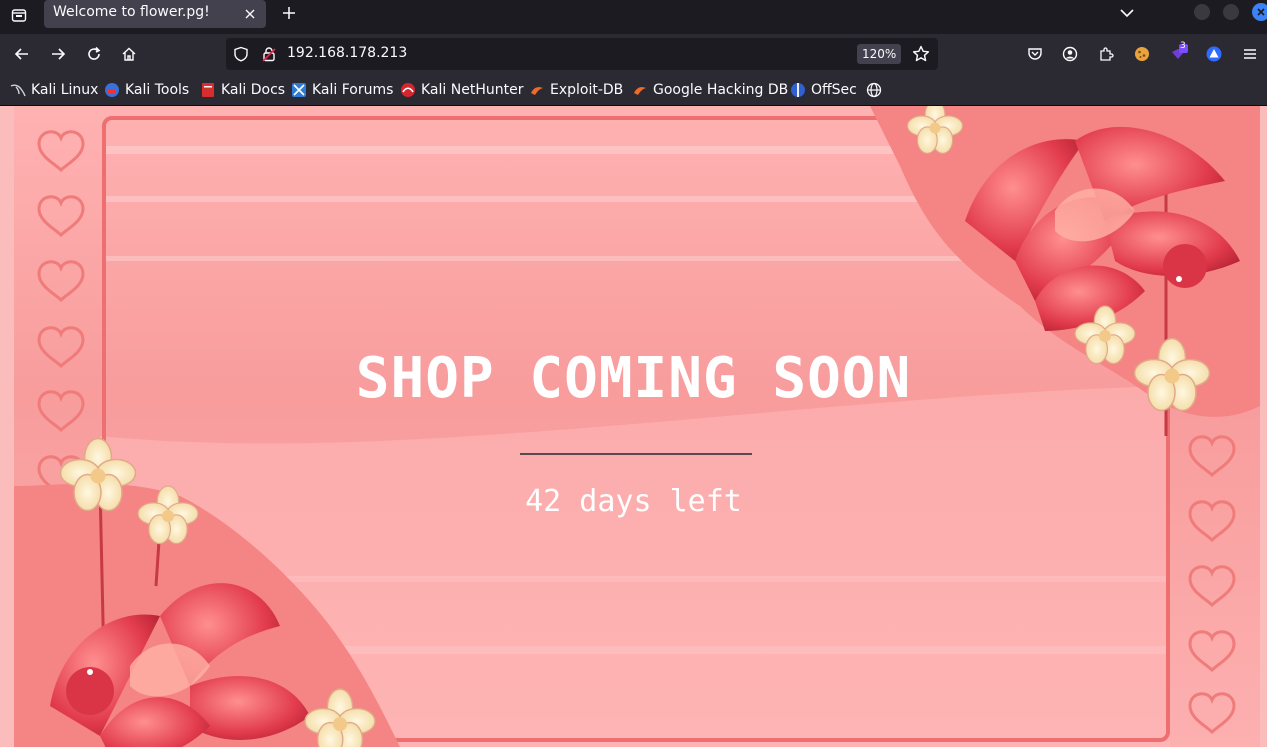  I want to click on exploit-db-icon, so click(537, 90).